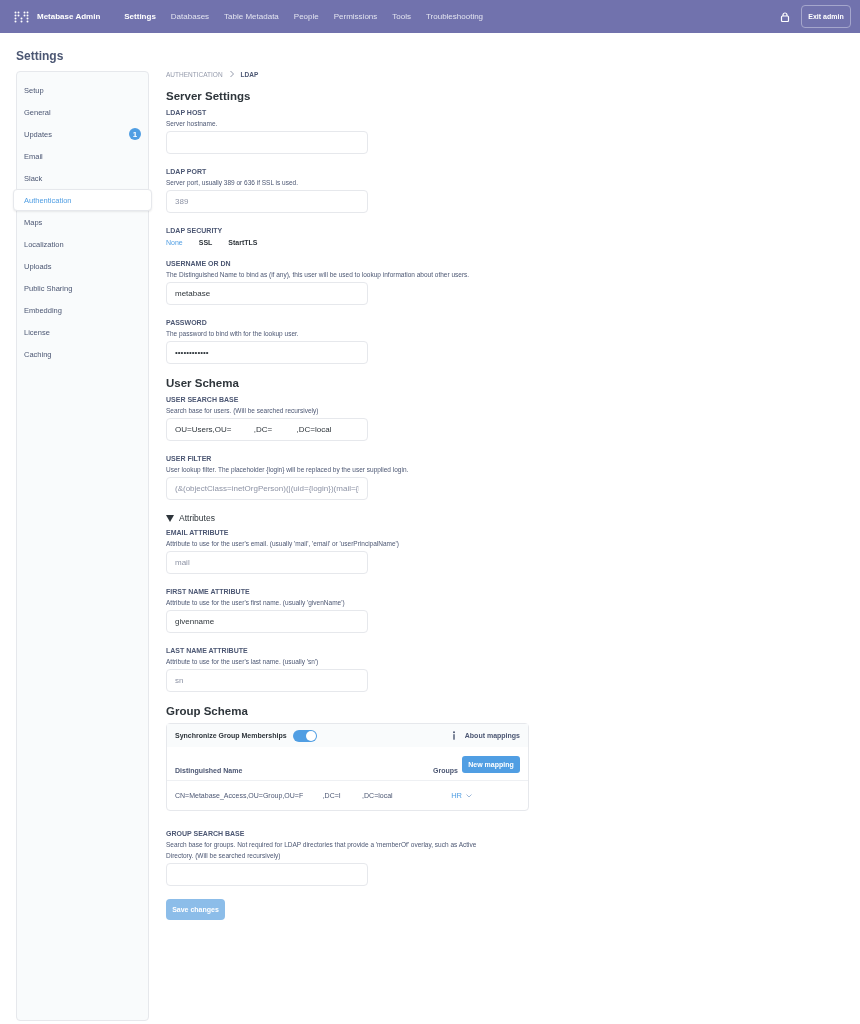  Describe the element at coordinates (267, 352) in the screenshot. I see `input-field: ••••••••••••` at that location.